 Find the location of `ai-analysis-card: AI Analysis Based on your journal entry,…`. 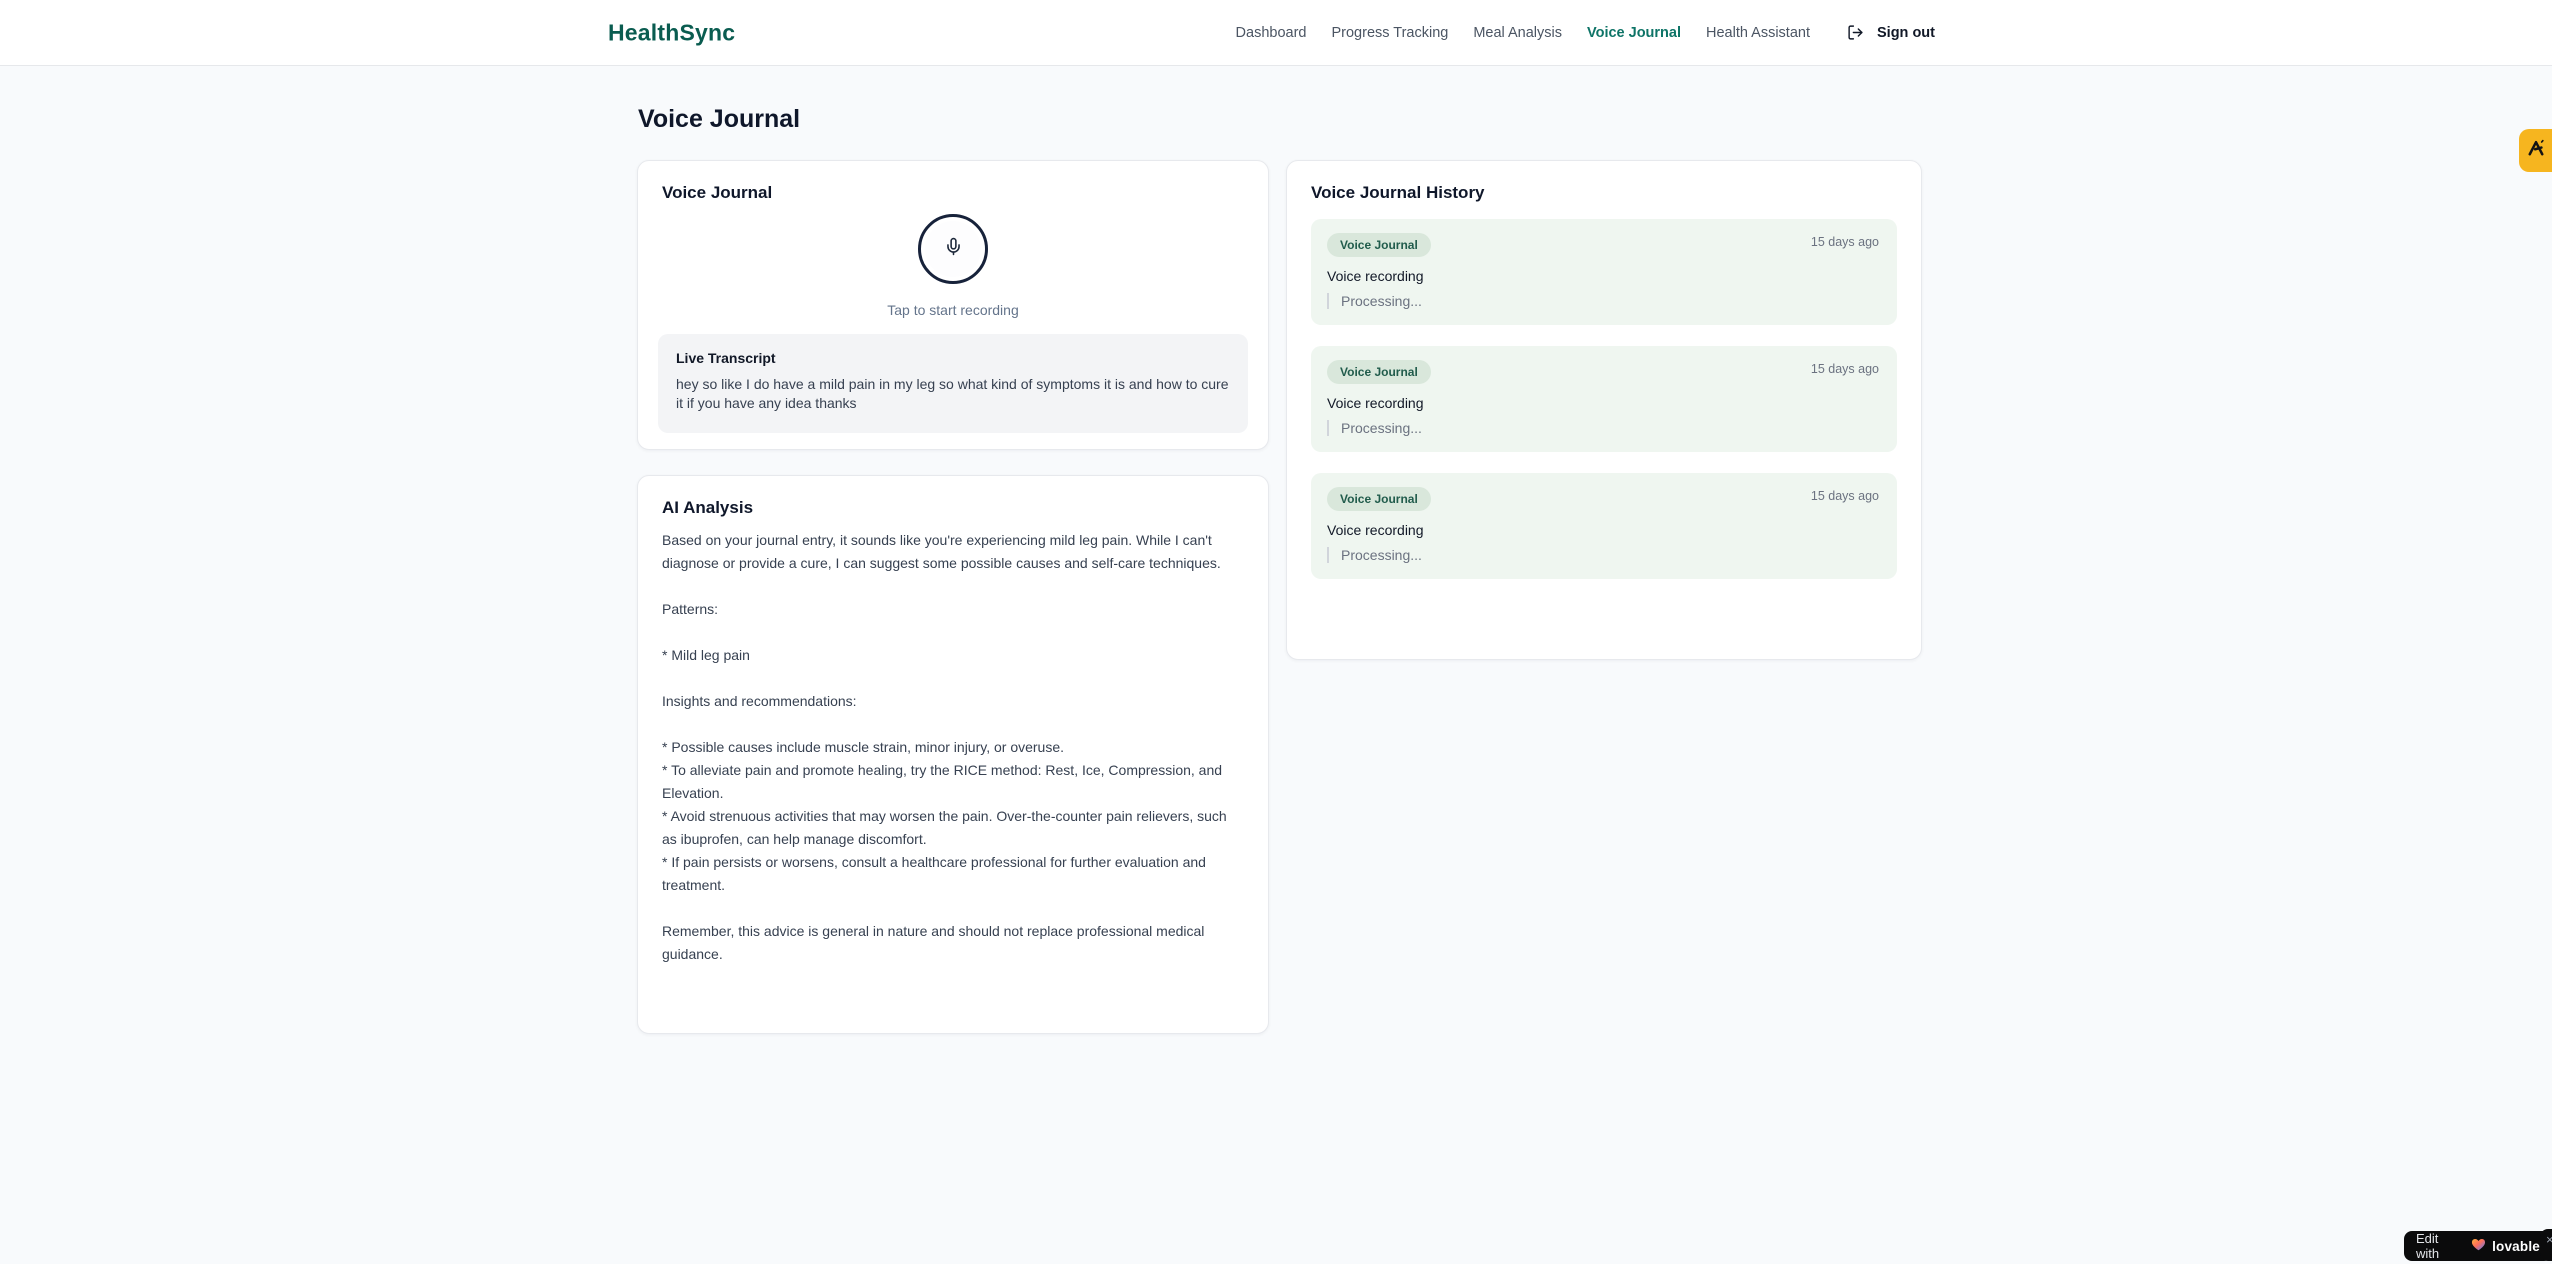

ai-analysis-card: AI Analysis Based on your journal entry,… is located at coordinates (953, 754).